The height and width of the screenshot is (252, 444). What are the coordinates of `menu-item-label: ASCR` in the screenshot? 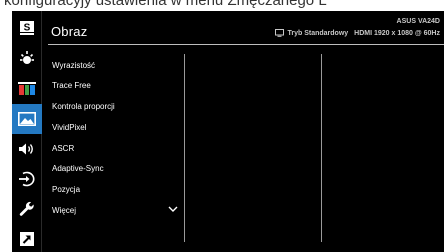 It's located at (63, 148).